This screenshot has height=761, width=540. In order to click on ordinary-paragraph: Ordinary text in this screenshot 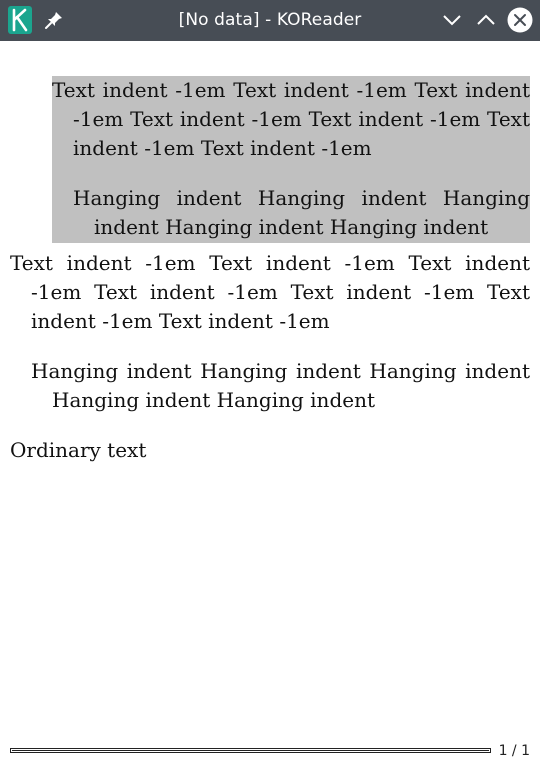, I will do `click(78, 450)`.